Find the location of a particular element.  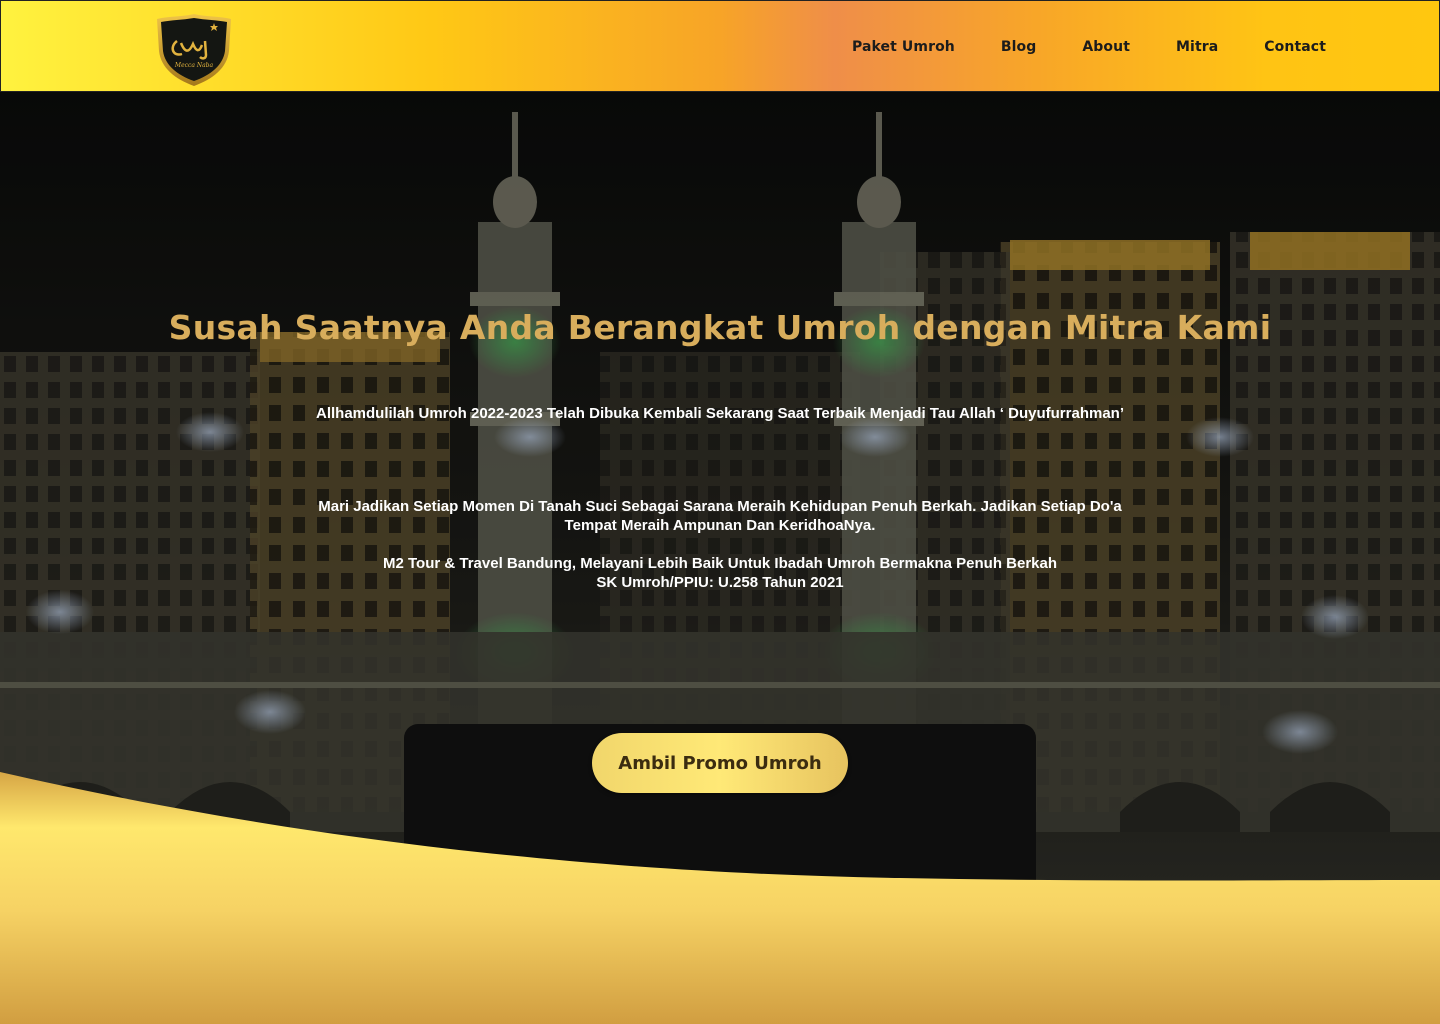

nav-item-paket-umroh: Paket Umroh is located at coordinates (903, 47).